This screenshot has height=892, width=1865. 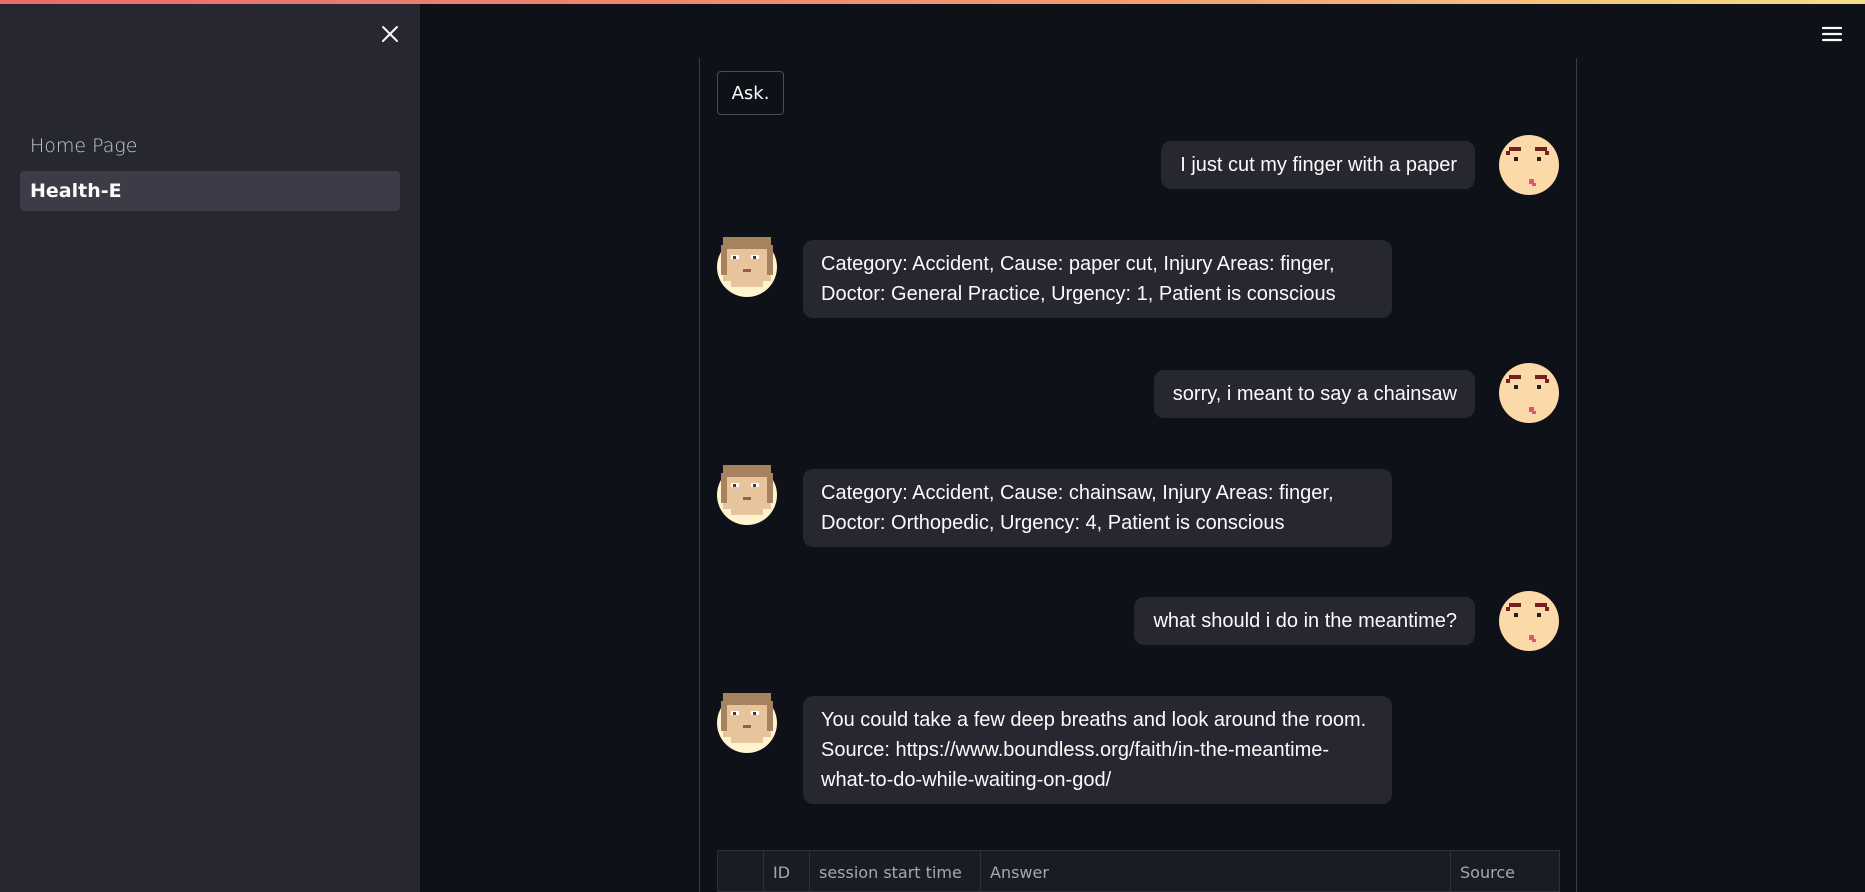 What do you see at coordinates (76, 191) in the screenshot?
I see `sidebar-item-label: Health-E` at bounding box center [76, 191].